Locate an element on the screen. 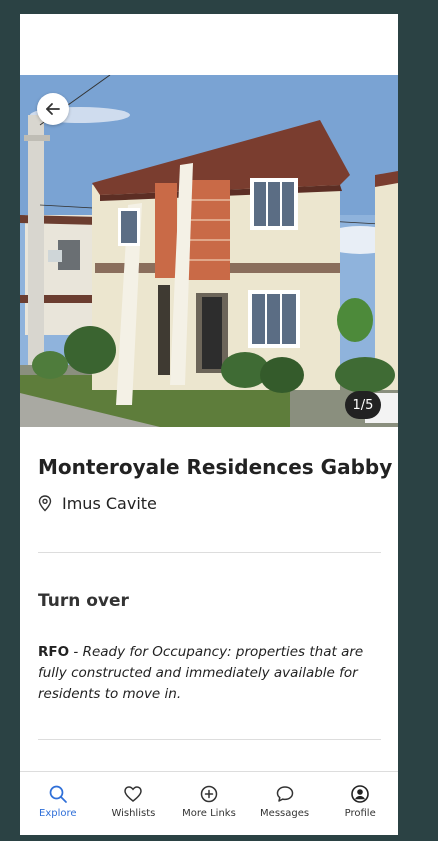  tab-profile: Profile is located at coordinates (360, 803).